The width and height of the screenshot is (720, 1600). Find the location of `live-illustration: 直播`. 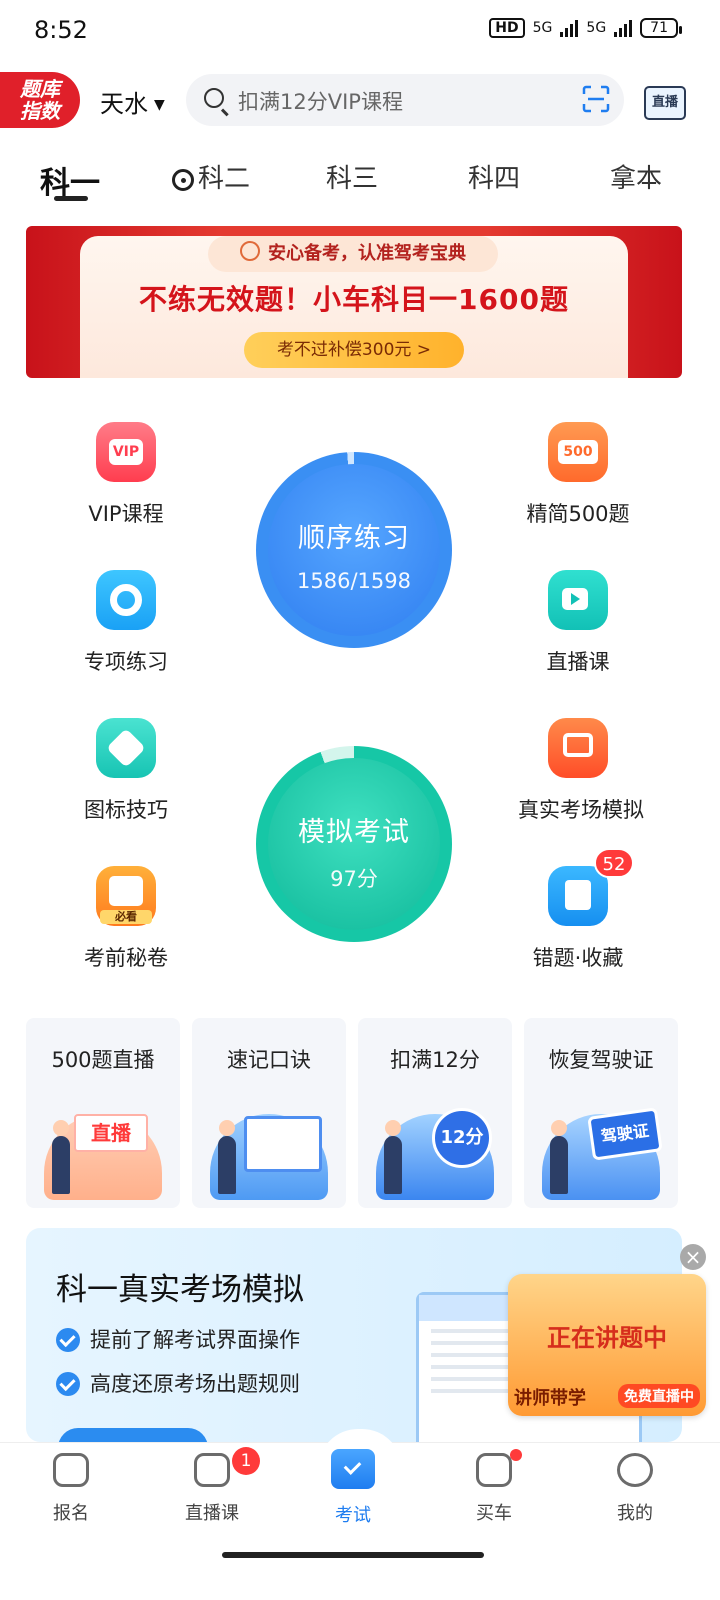

live-illustration: 直播 is located at coordinates (103, 1157).